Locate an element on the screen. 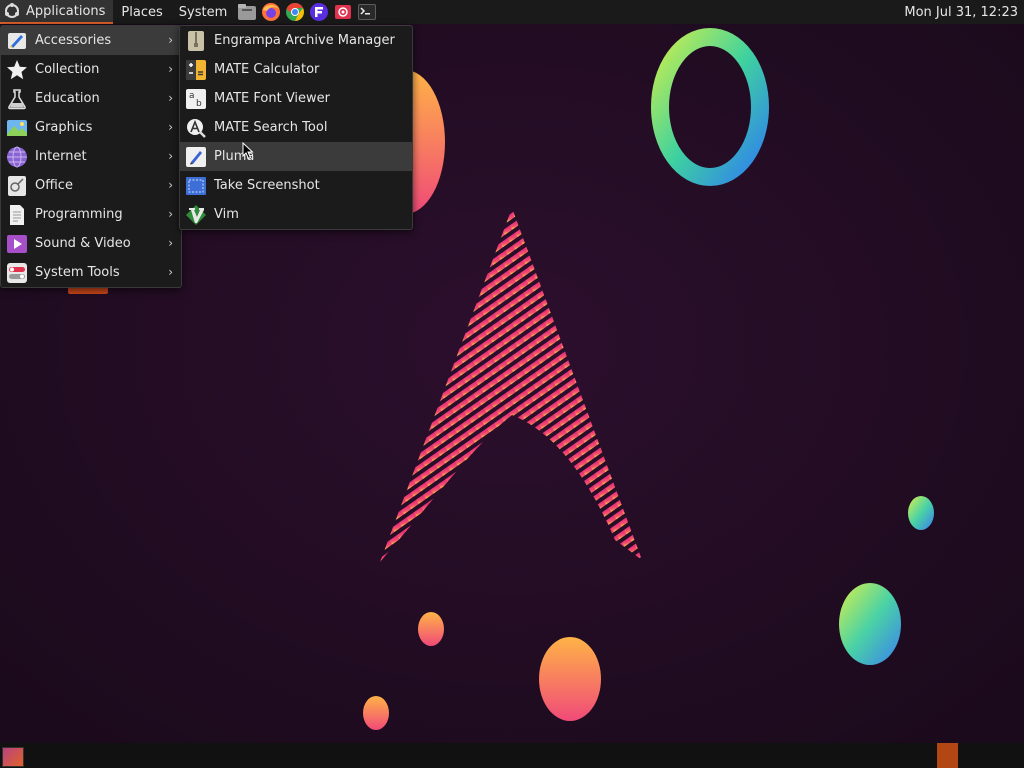 Image resolution: width=1024 pixels, height=768 pixels. mouse-cursor-icon is located at coordinates (248, 151).